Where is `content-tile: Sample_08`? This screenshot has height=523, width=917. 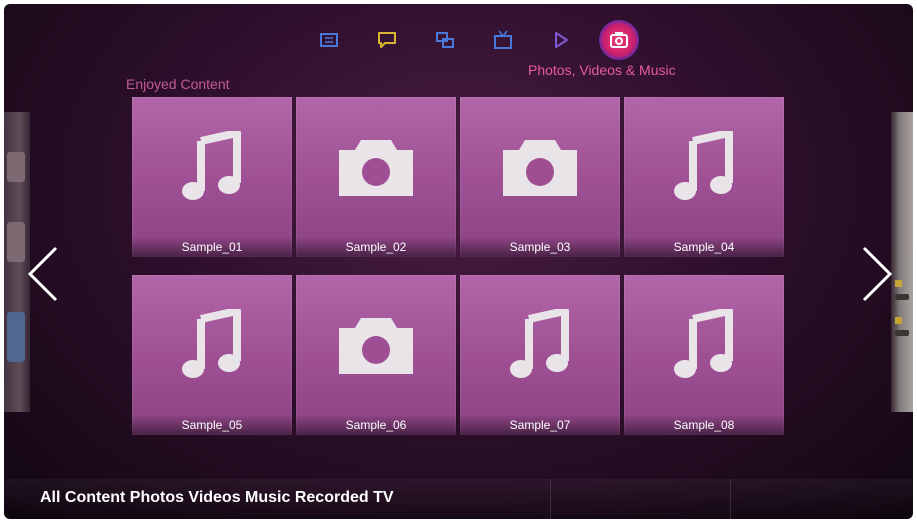 content-tile: Sample_08 is located at coordinates (704, 355).